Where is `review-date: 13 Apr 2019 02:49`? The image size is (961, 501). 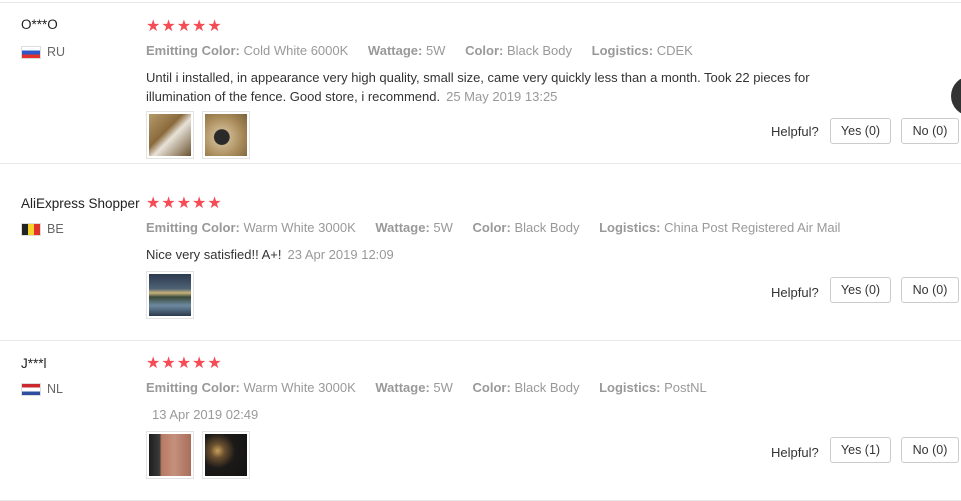 review-date: 13 Apr 2019 02:49 is located at coordinates (205, 414).